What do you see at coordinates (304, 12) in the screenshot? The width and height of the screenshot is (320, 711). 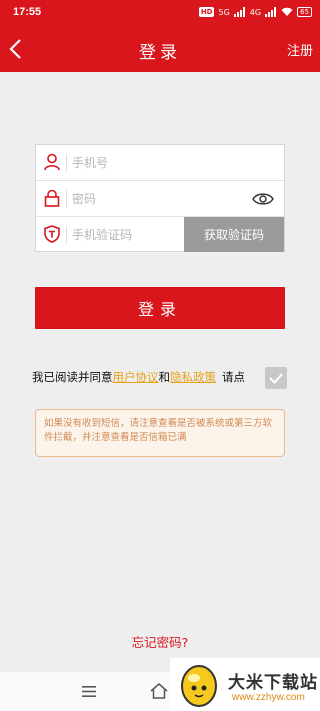 I see `battery-icon: 65` at bounding box center [304, 12].